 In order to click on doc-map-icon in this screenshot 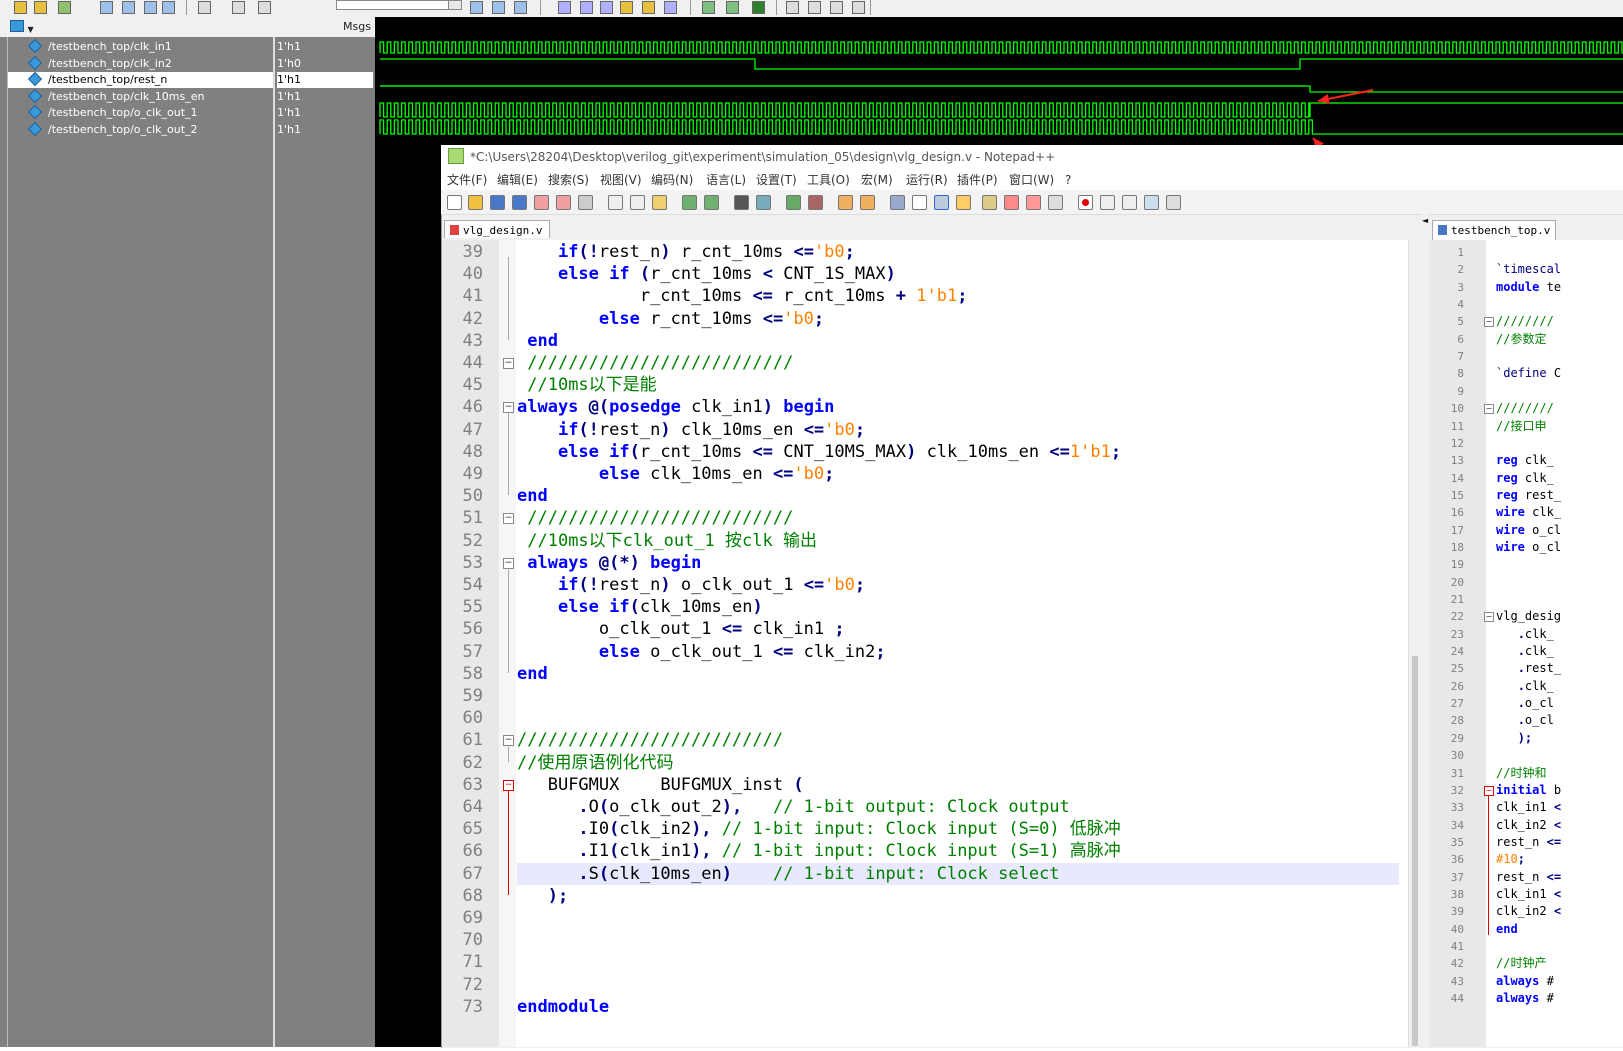, I will do `click(989, 202)`.